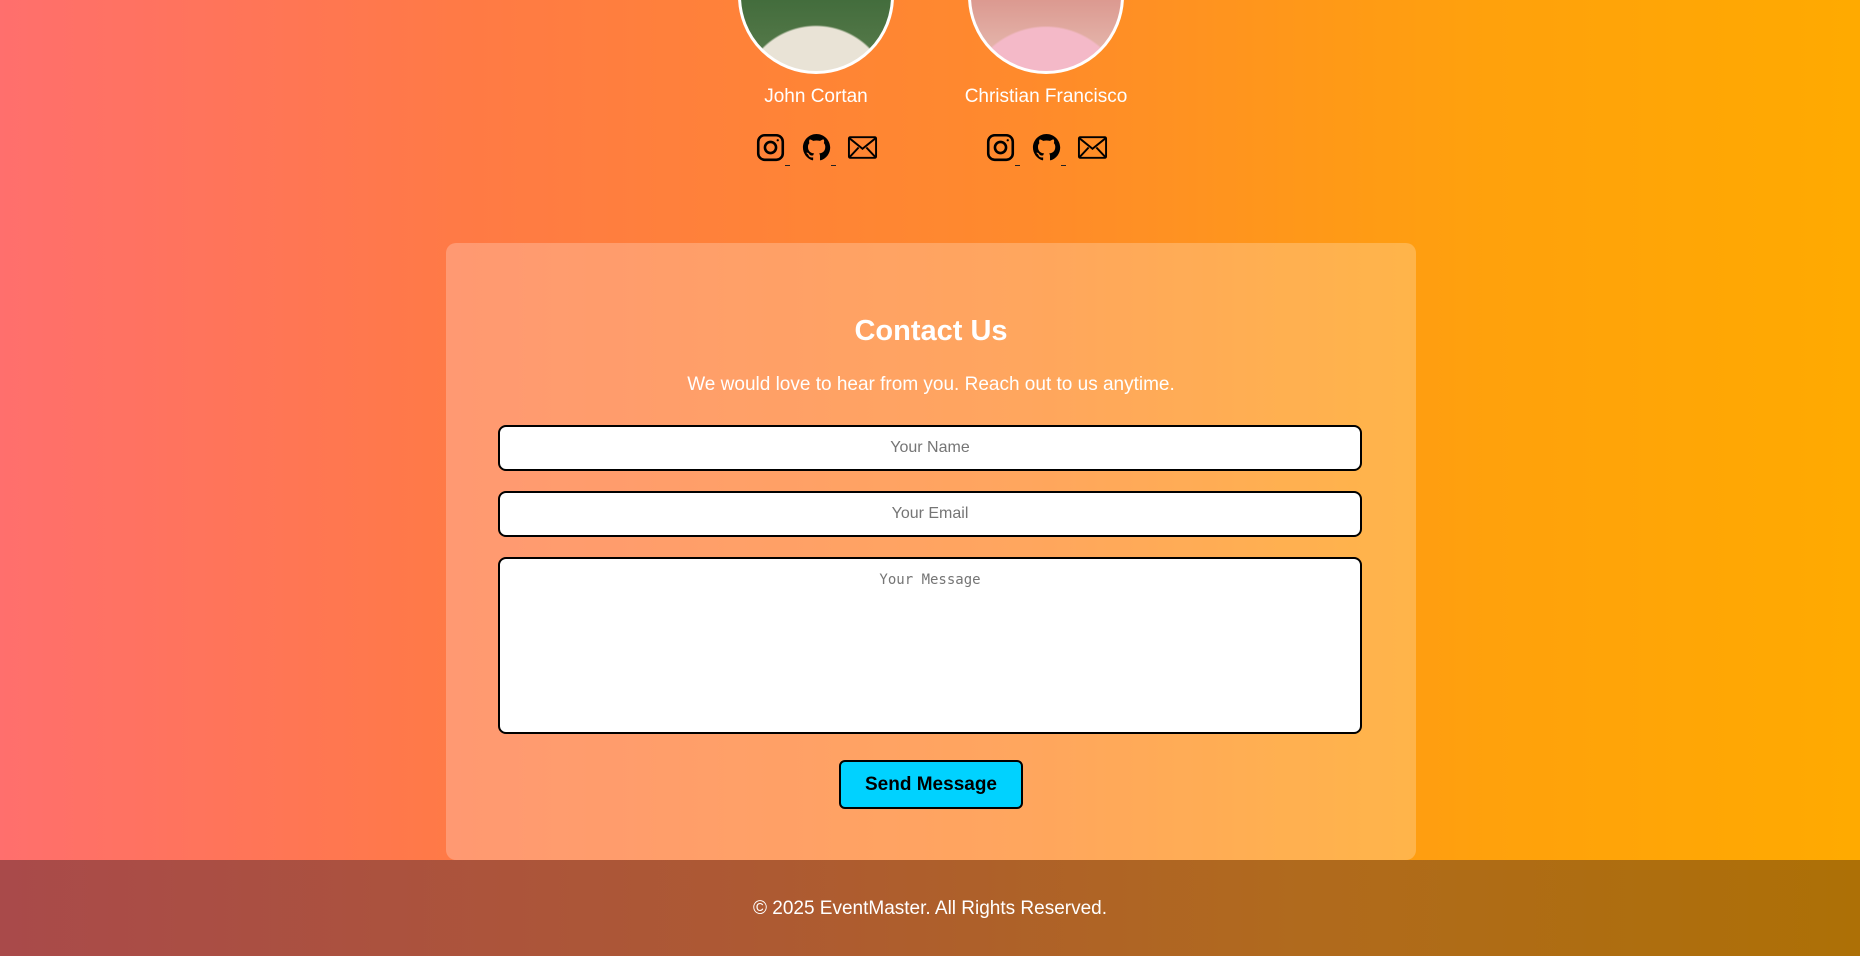 This screenshot has height=956, width=1860. What do you see at coordinates (931, 784) in the screenshot?
I see `send-message-button: Send Message` at bounding box center [931, 784].